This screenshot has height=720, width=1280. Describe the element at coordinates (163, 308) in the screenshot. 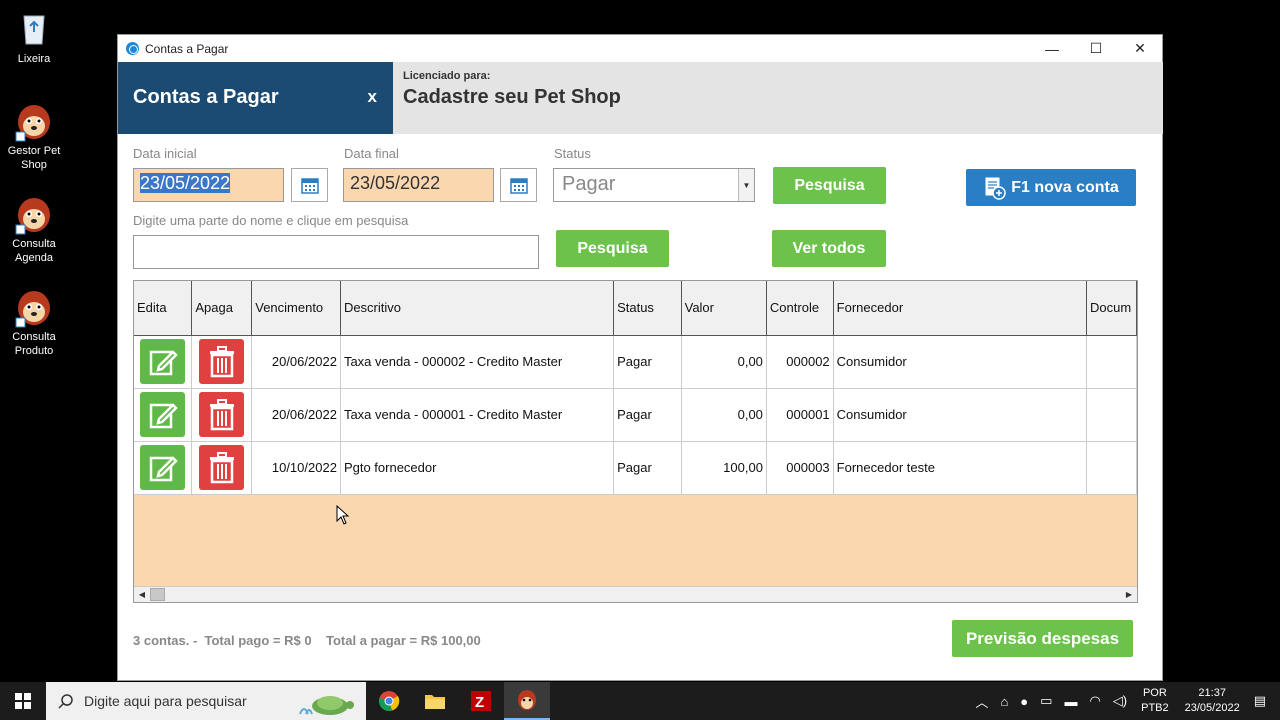

I see `column-header-edita: Edita` at that location.